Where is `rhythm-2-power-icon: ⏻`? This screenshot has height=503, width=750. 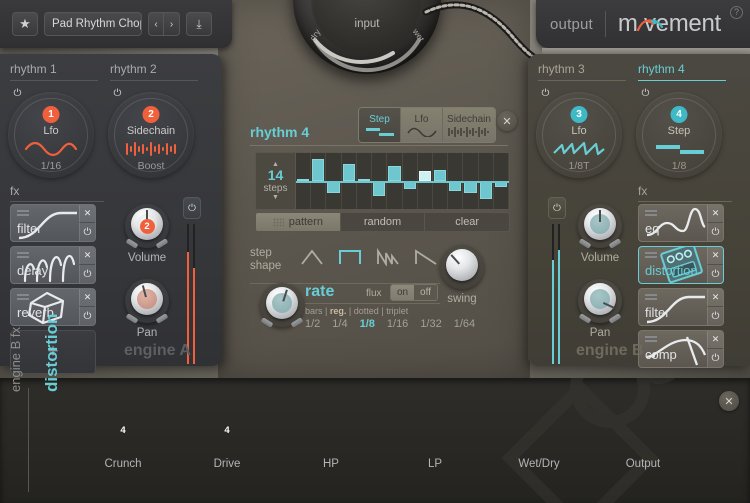 rhythm-2-power-icon: ⏻ is located at coordinates (117, 93).